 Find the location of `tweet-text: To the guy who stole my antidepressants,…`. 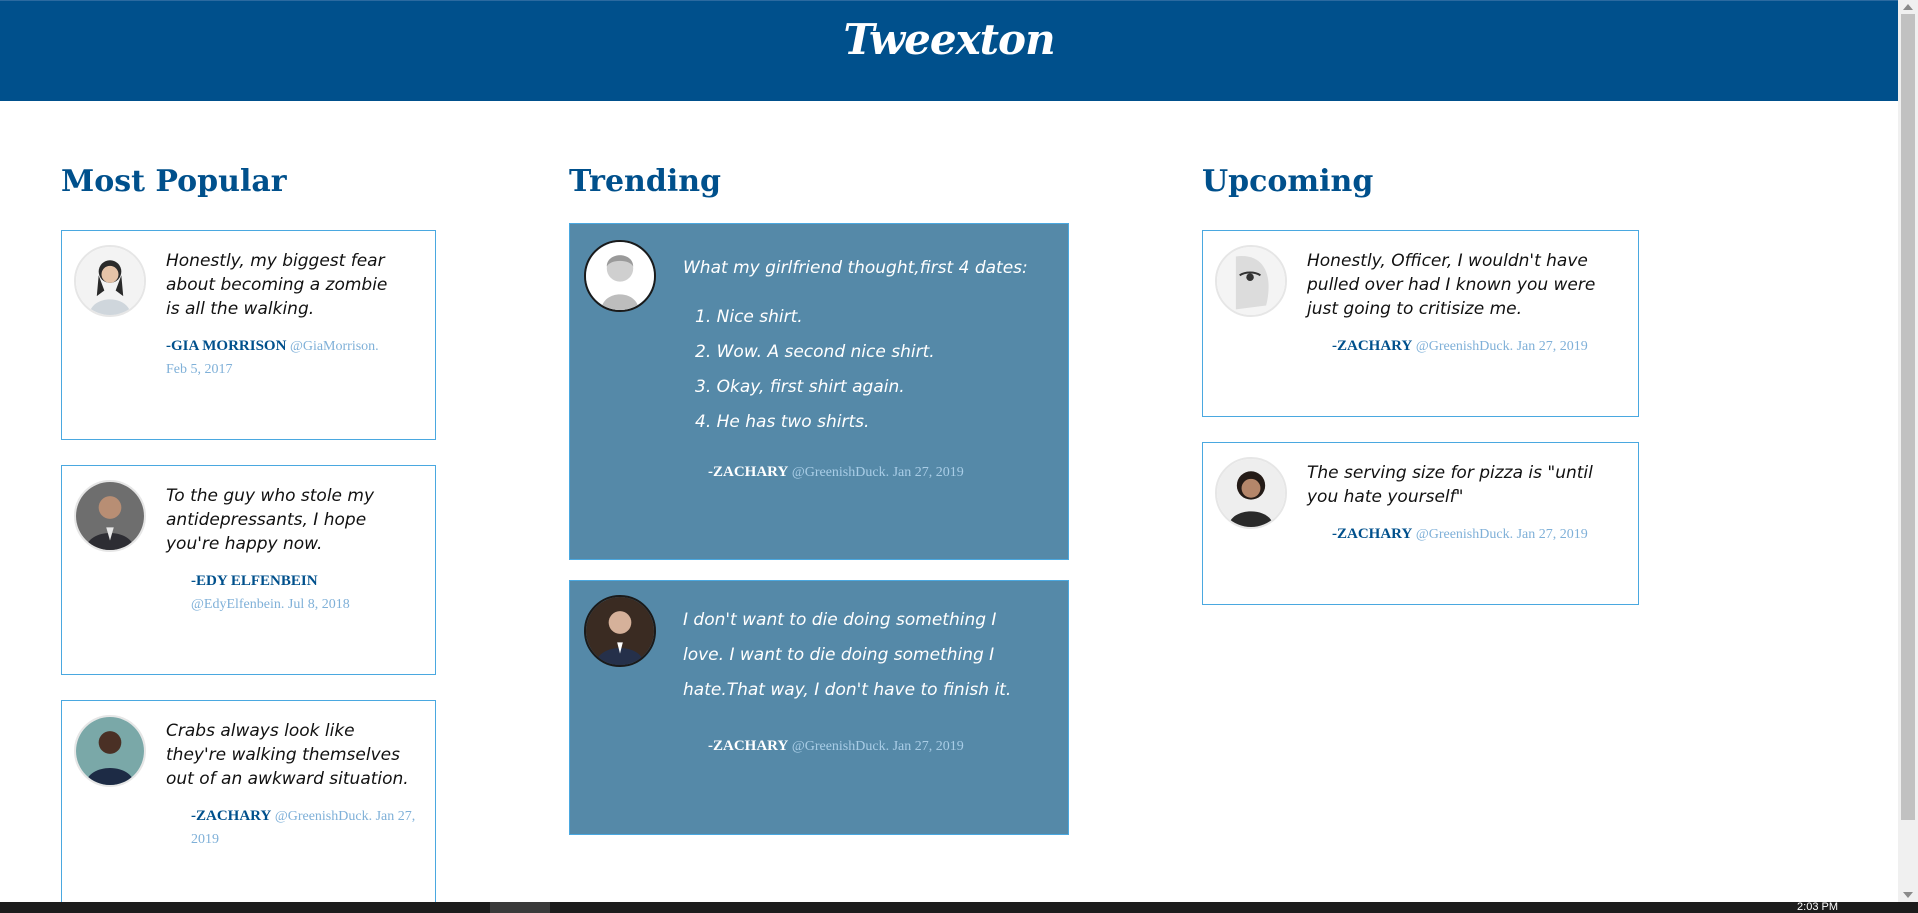

tweet-text: To the guy who stole my antidepressants,… is located at coordinates (270, 520).